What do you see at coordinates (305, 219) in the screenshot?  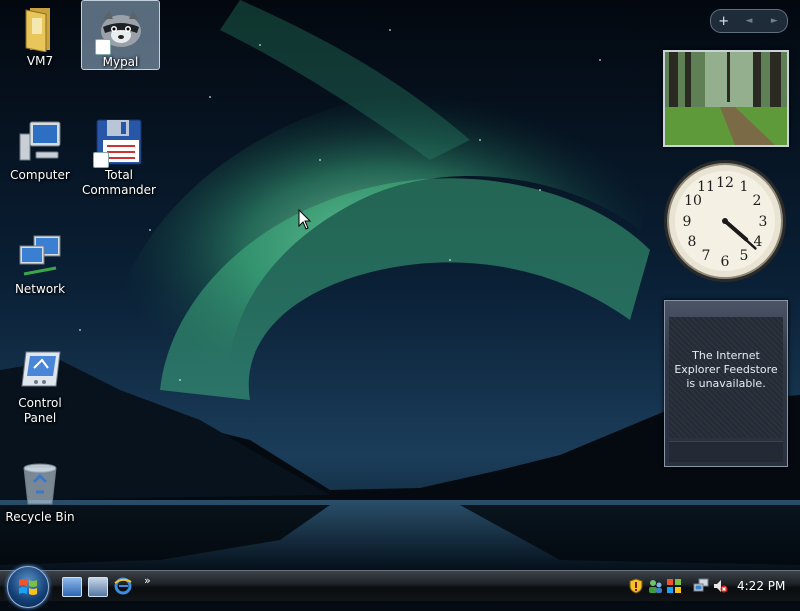 I see `mouse-cursor-icon` at bounding box center [305, 219].